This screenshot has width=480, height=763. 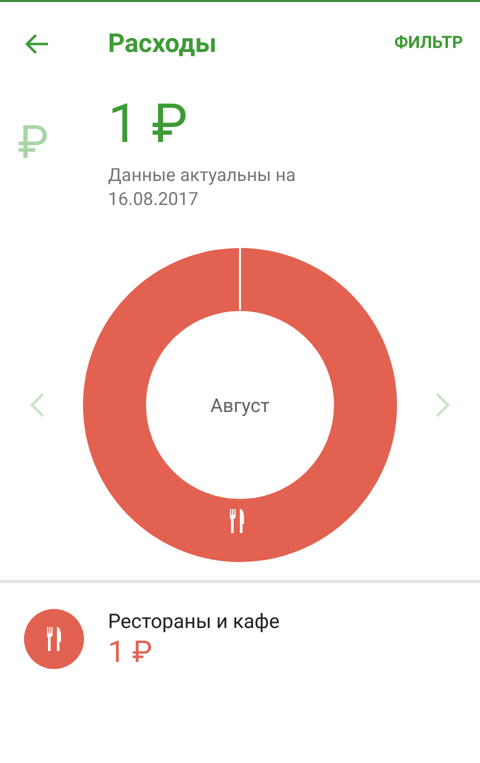 What do you see at coordinates (240, 406) in the screenshot?
I see `month-label: Август` at bounding box center [240, 406].